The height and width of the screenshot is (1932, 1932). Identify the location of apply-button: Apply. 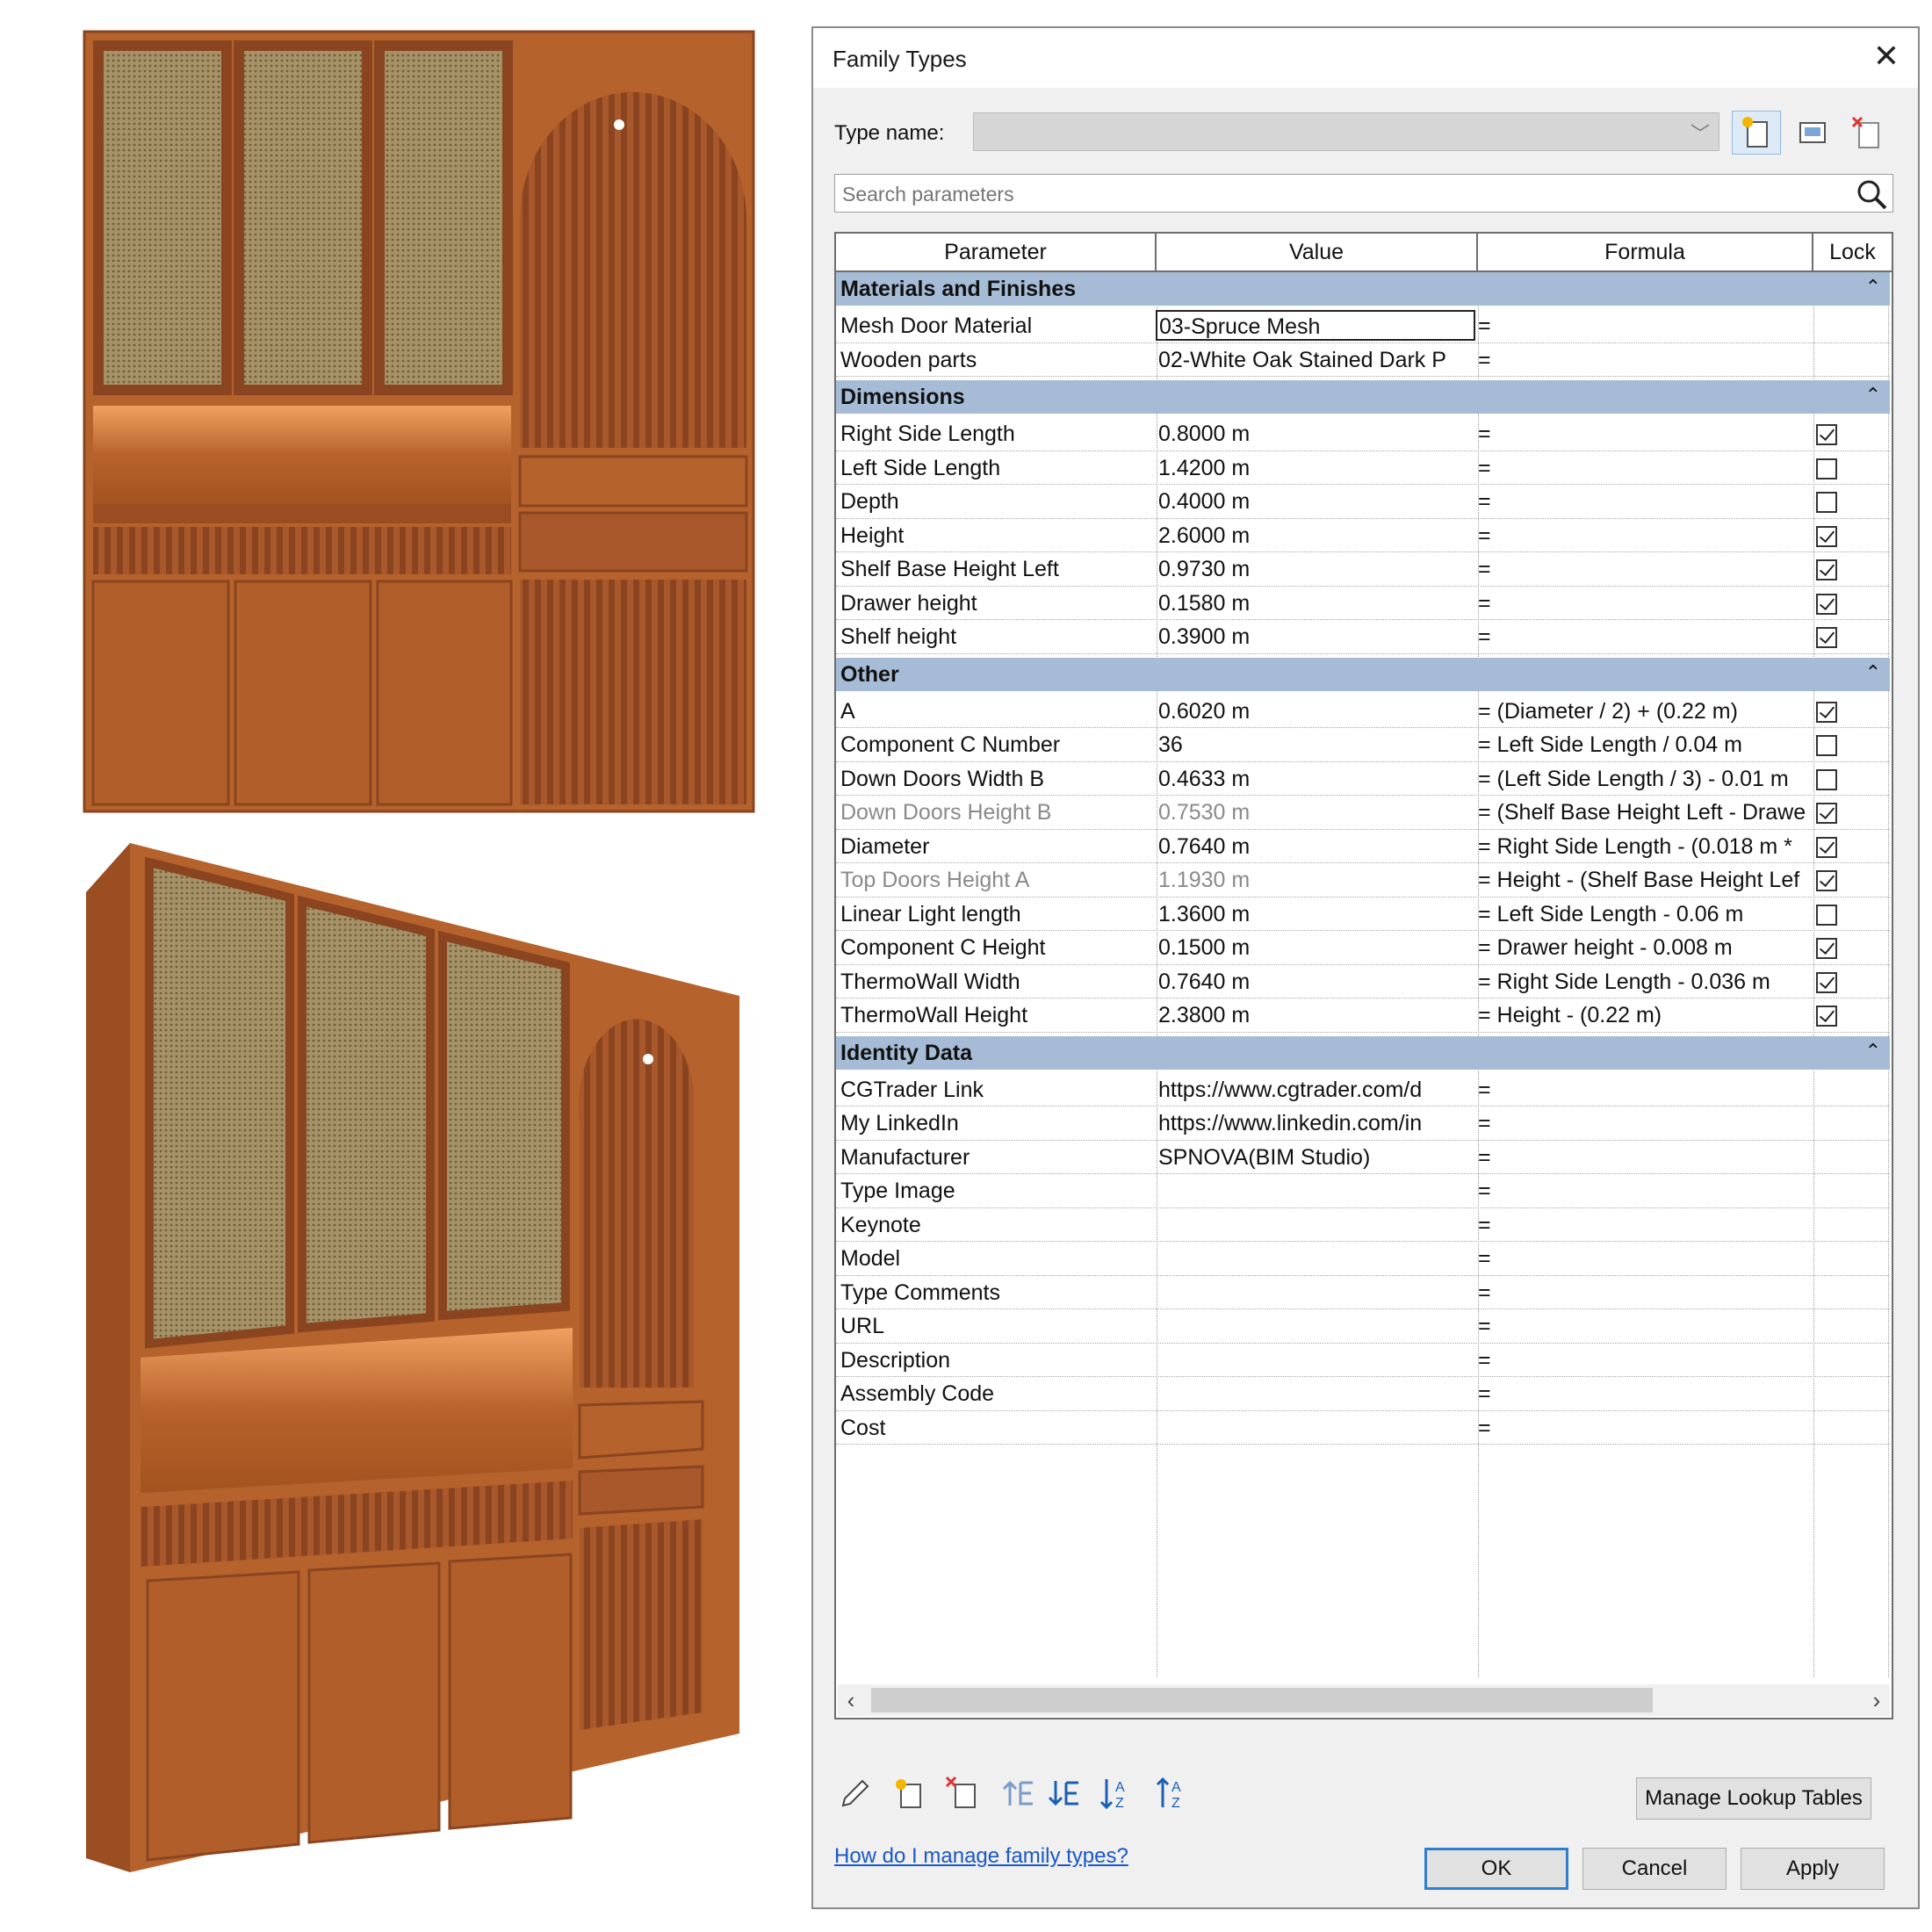
(1813, 1869).